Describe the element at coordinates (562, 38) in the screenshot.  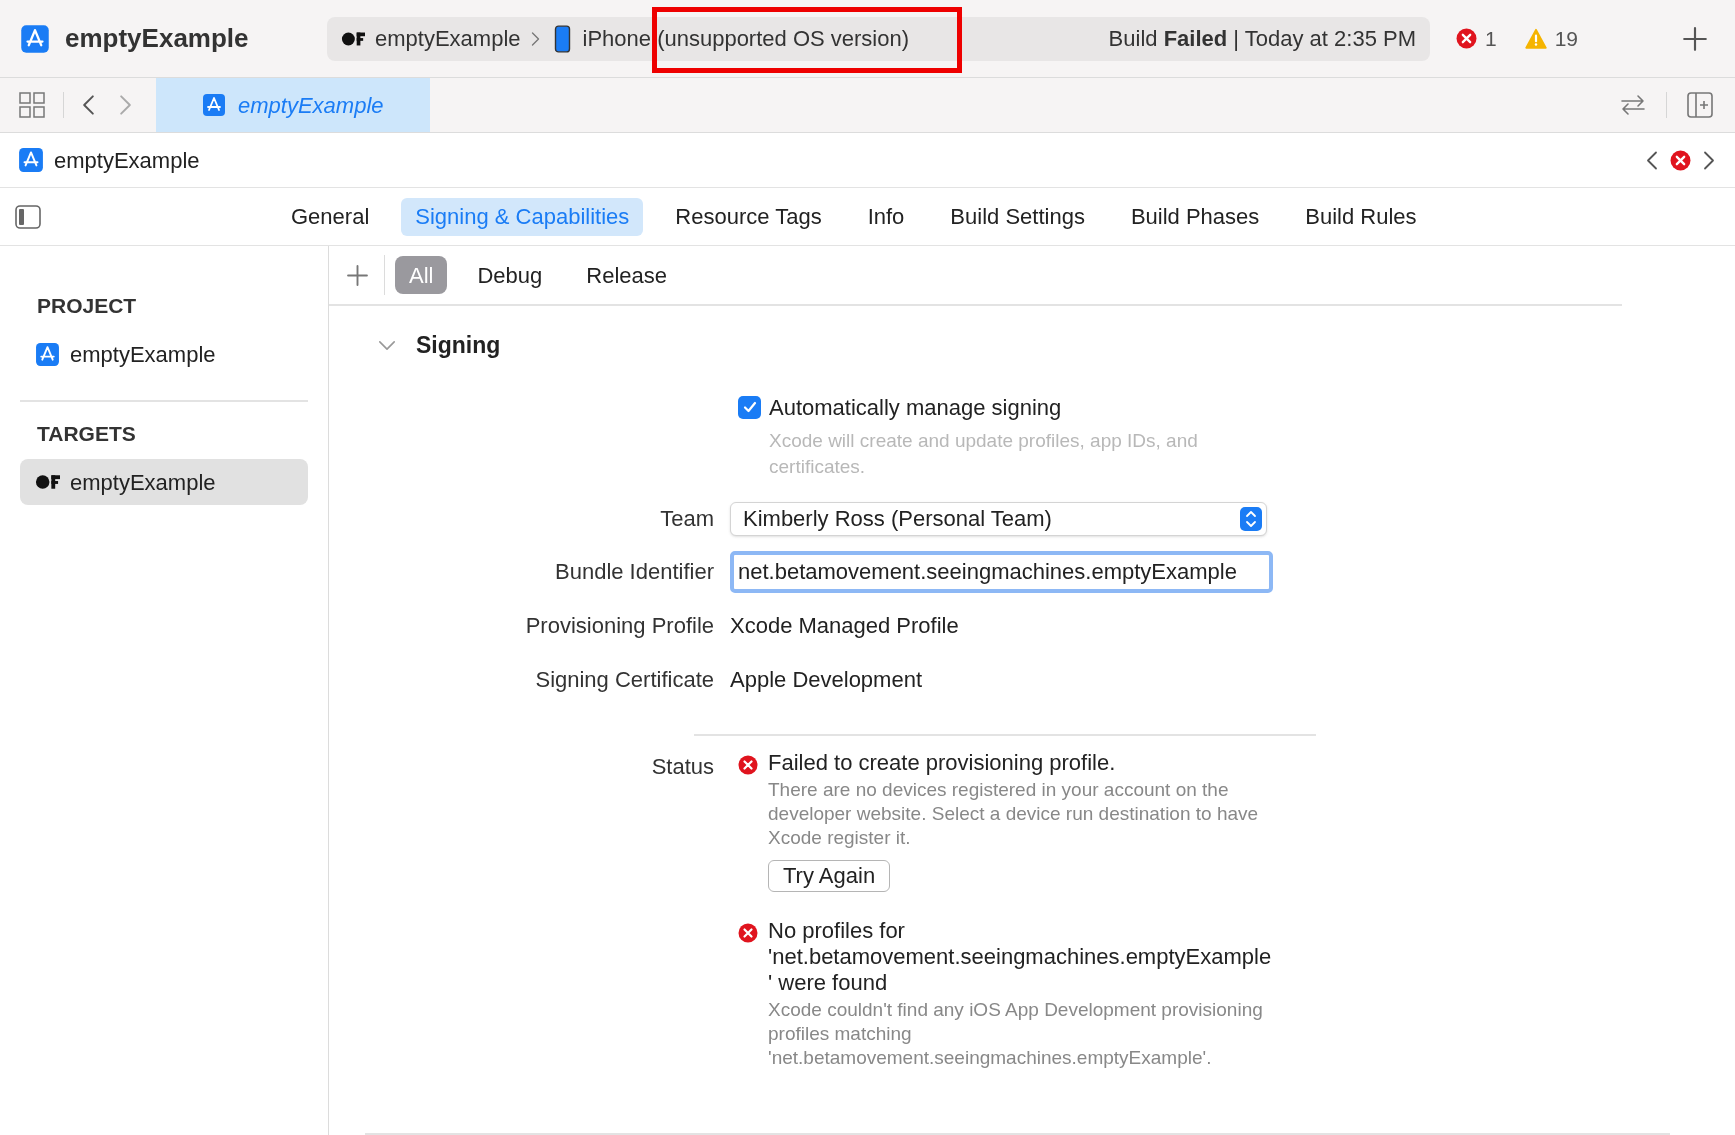
I see `phone-icon` at that location.